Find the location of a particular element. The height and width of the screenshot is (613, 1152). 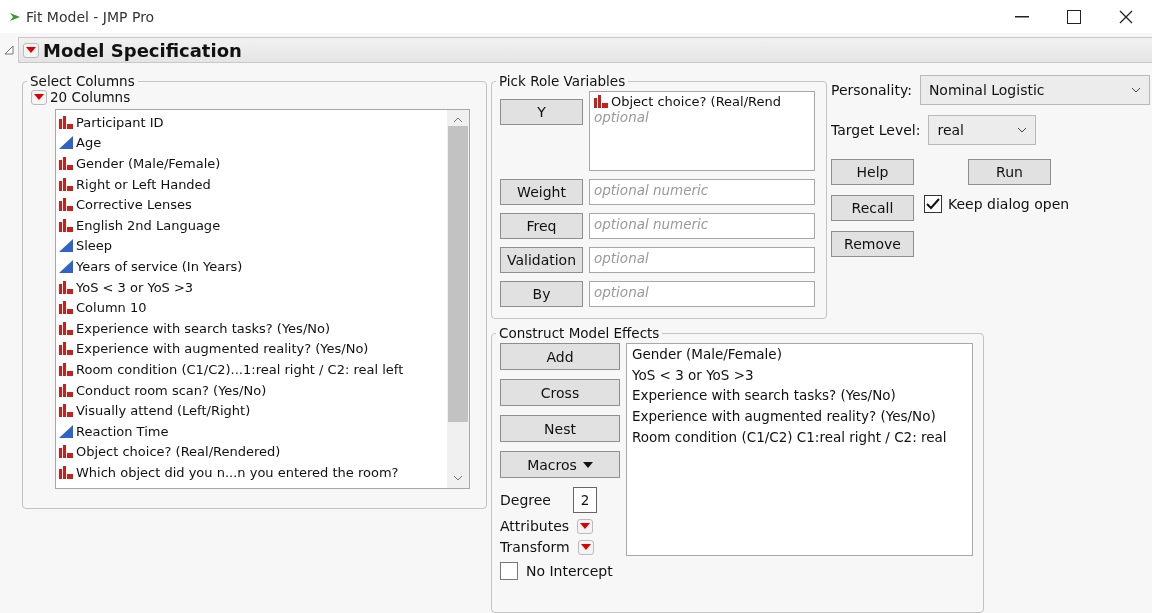

attributes-label: Attributes is located at coordinates (535, 526).